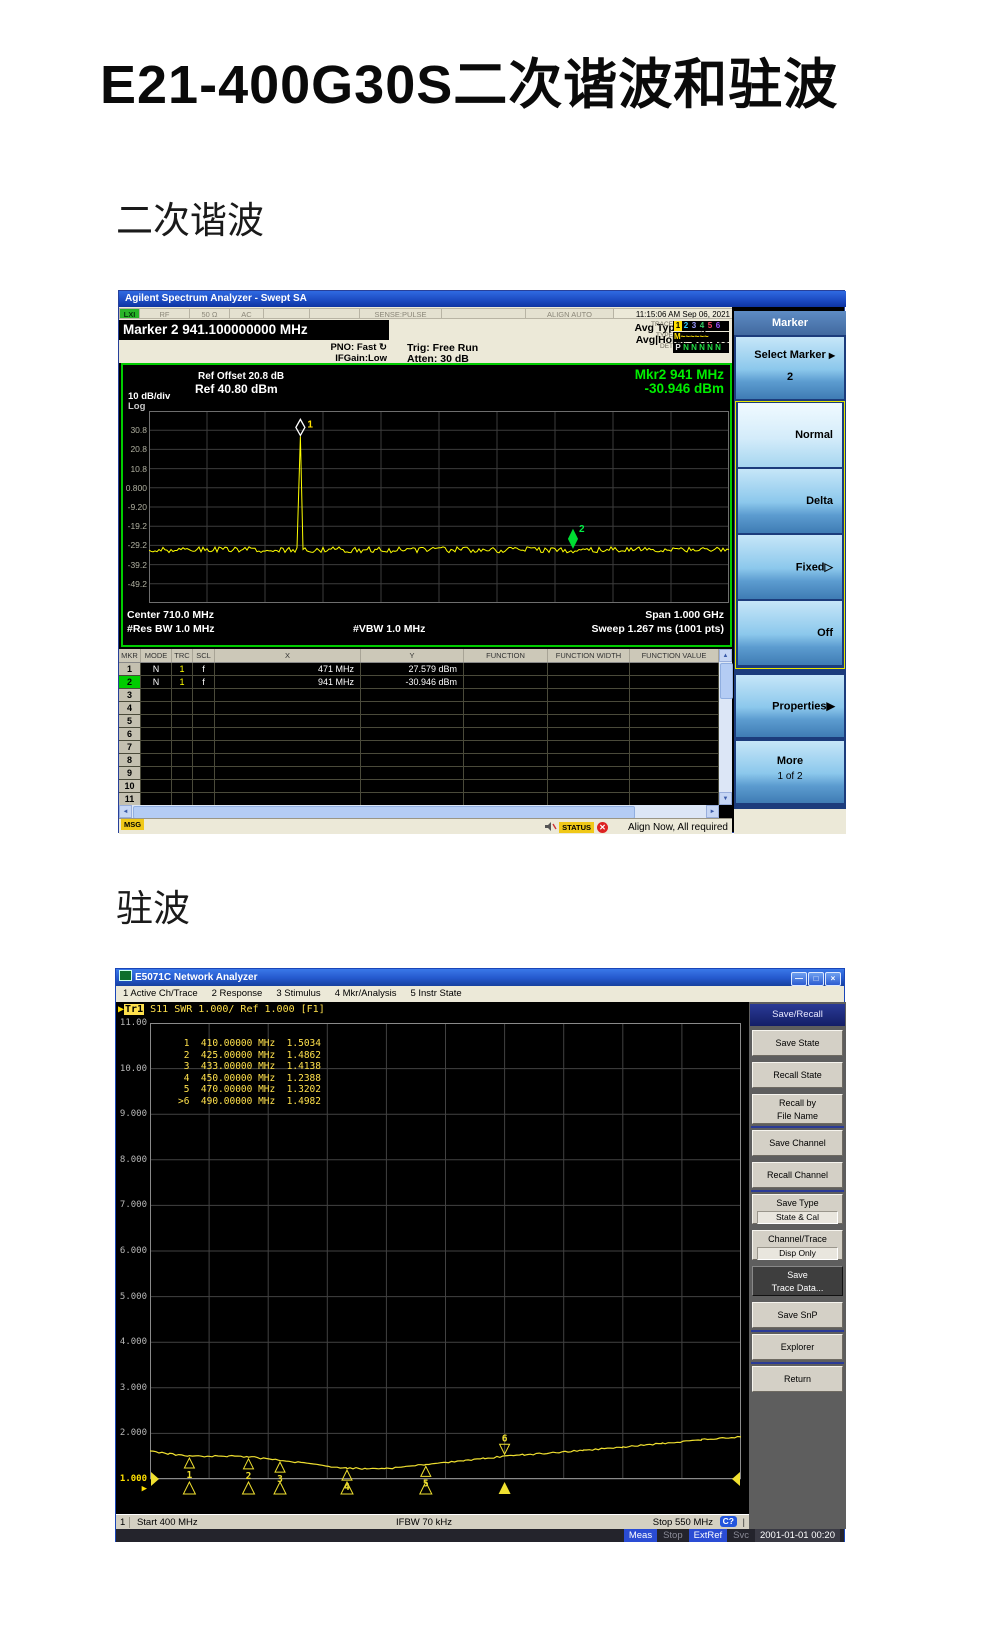 The image size is (1000, 1626). What do you see at coordinates (419, 708) in the screenshot?
I see `table-row: 4` at bounding box center [419, 708].